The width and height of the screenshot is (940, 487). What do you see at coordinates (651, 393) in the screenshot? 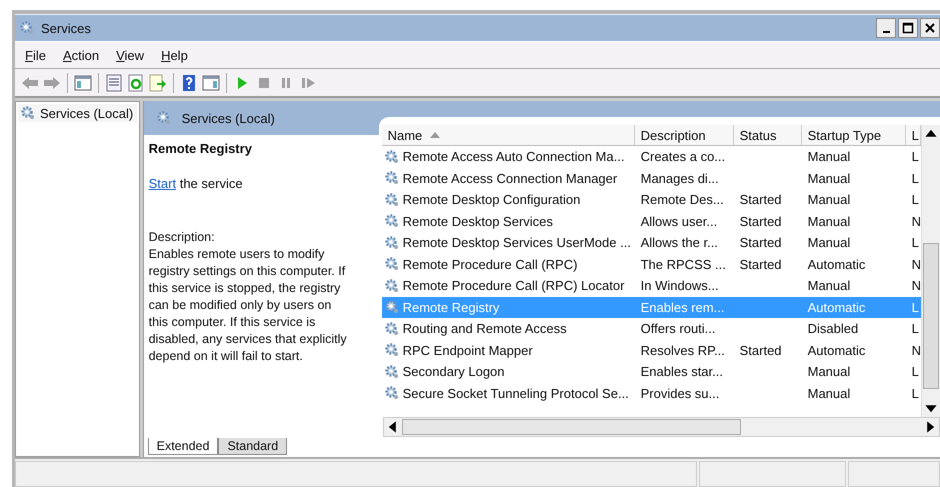
I see `service-row: Secure Socket Tunneling Protocol Se... Provides su... Manual L` at bounding box center [651, 393].